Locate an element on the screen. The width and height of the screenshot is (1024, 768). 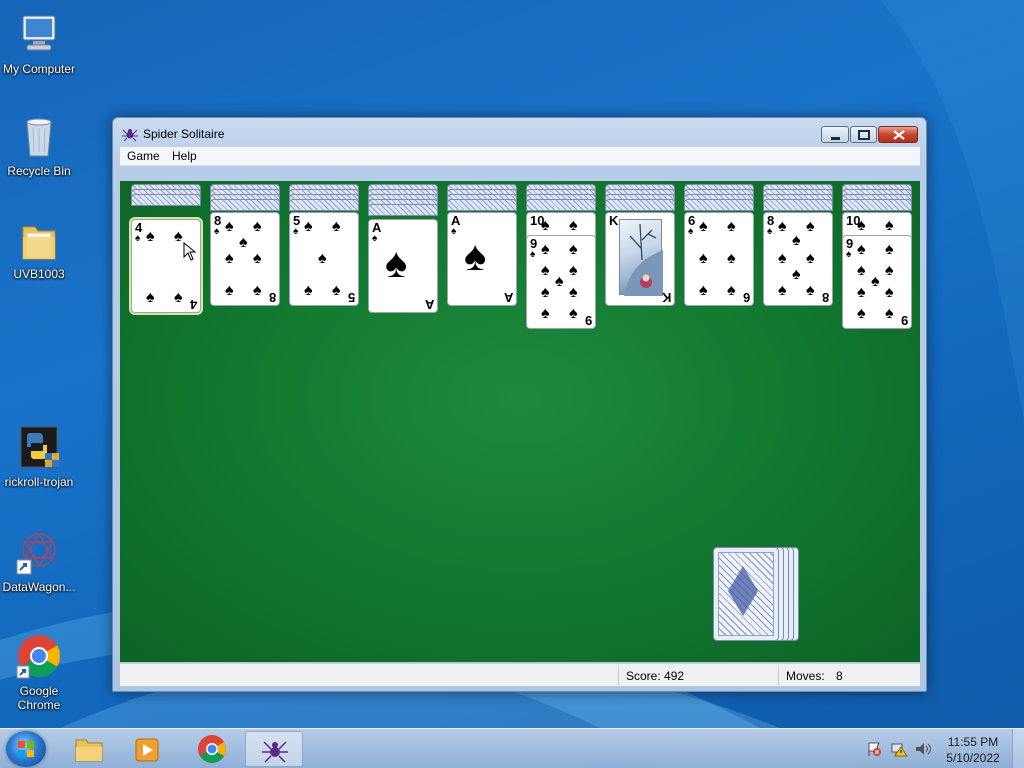
desktop-icon-recycle-bin: Recycle Bin is located at coordinates (39, 145).